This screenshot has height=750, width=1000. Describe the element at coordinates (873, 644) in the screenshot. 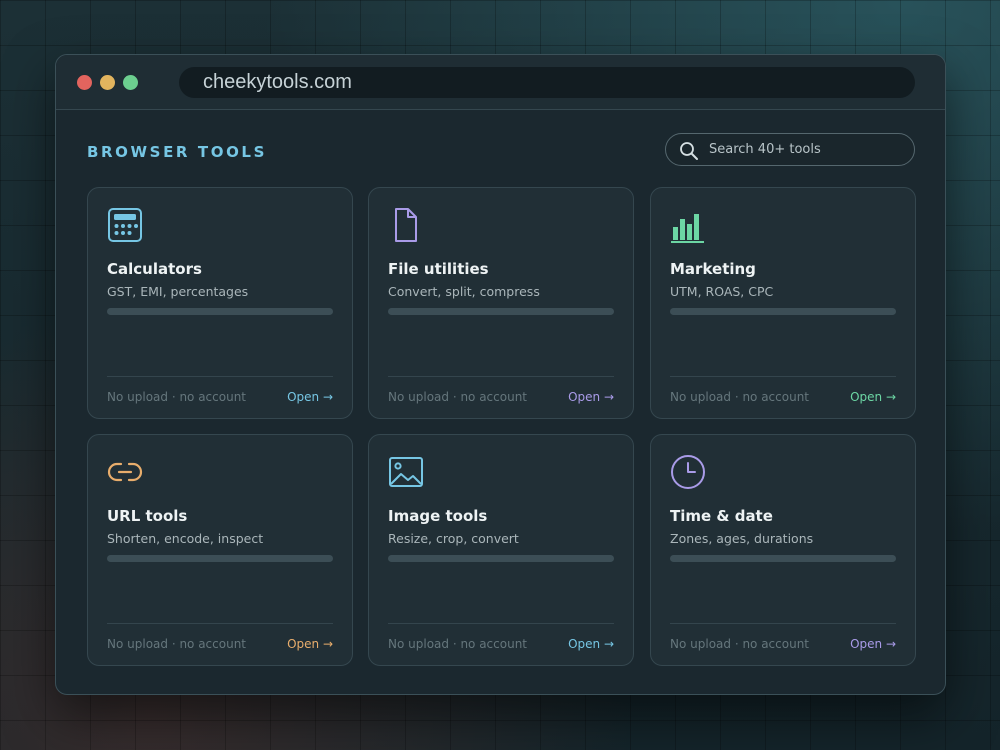

I see `open-link-time-date: Open →` at that location.